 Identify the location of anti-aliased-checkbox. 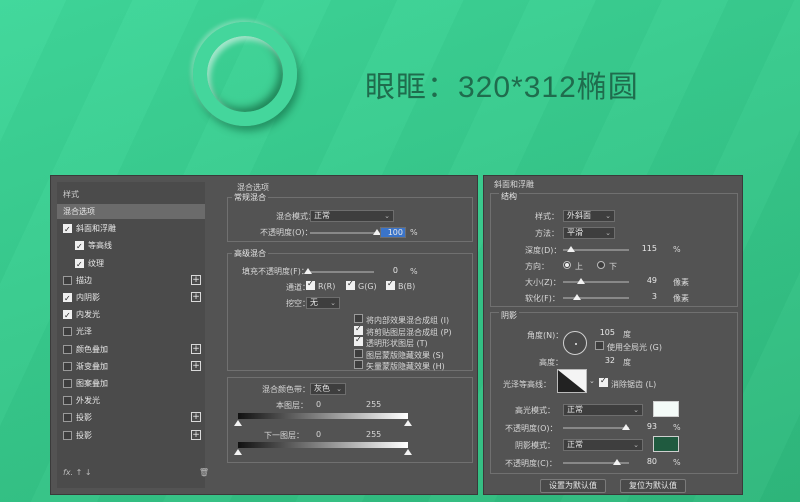
(603, 381).